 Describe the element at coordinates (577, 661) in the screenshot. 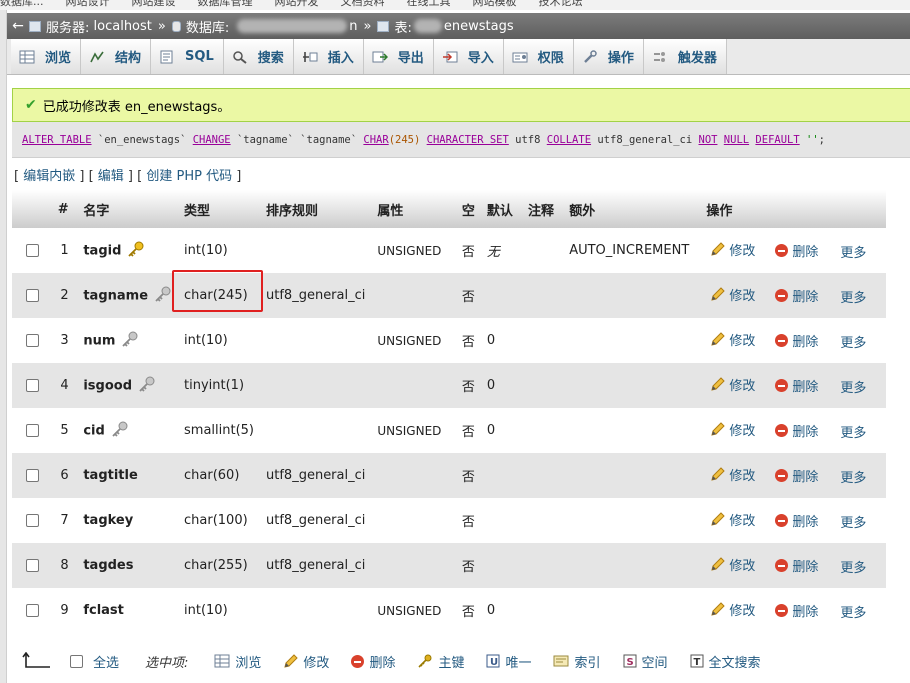

I see `bulk-index-button: 索引` at that location.